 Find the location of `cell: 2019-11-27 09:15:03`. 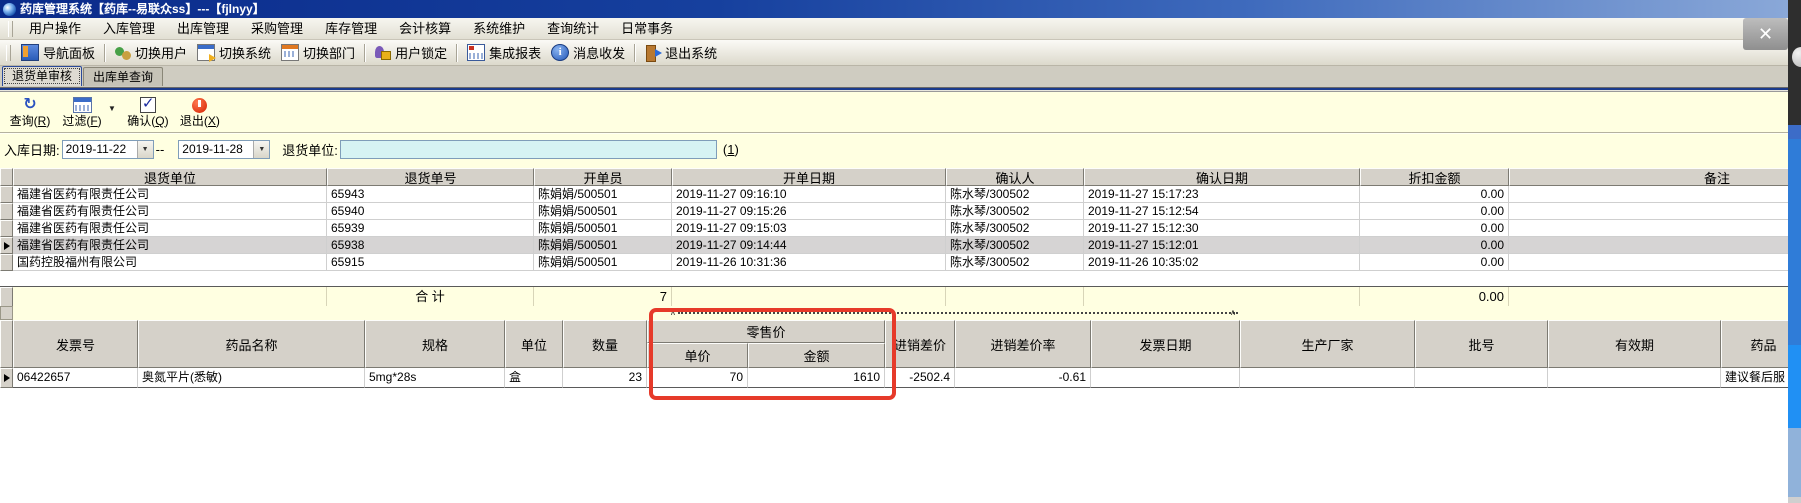

cell: 2019-11-27 09:15:03 is located at coordinates (809, 228).